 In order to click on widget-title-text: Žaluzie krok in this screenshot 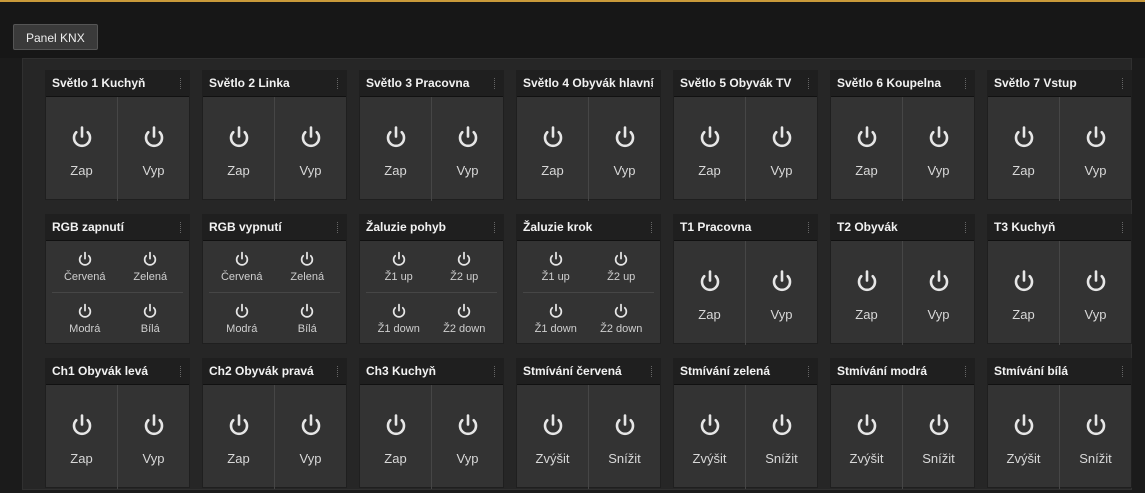, I will do `click(558, 227)`.